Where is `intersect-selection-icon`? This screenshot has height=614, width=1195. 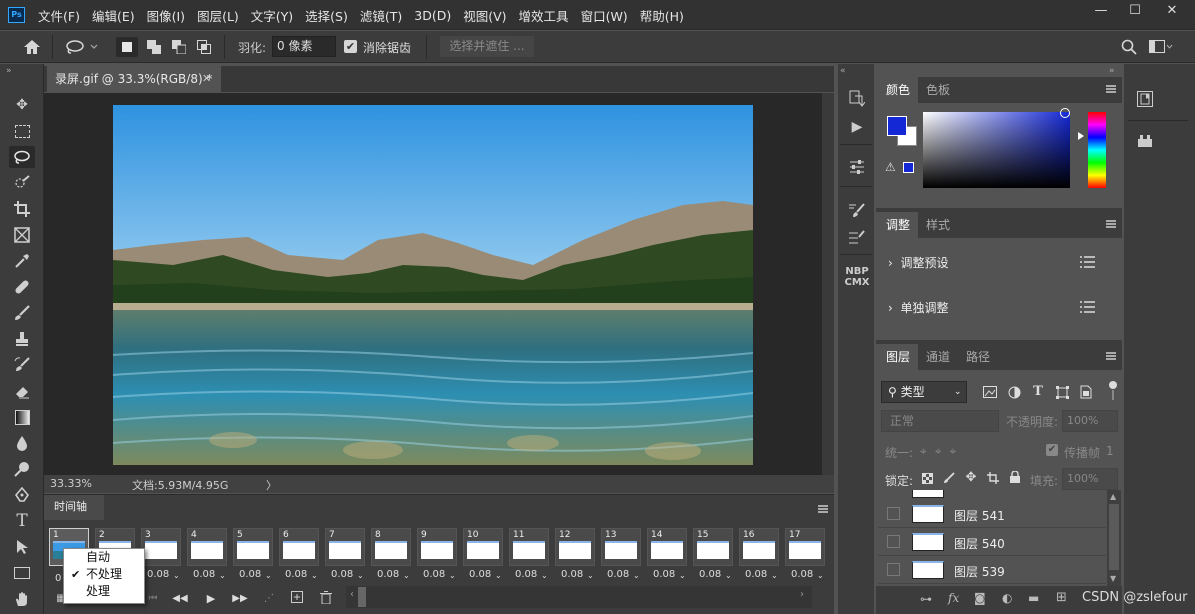 intersect-selection-icon is located at coordinates (204, 47).